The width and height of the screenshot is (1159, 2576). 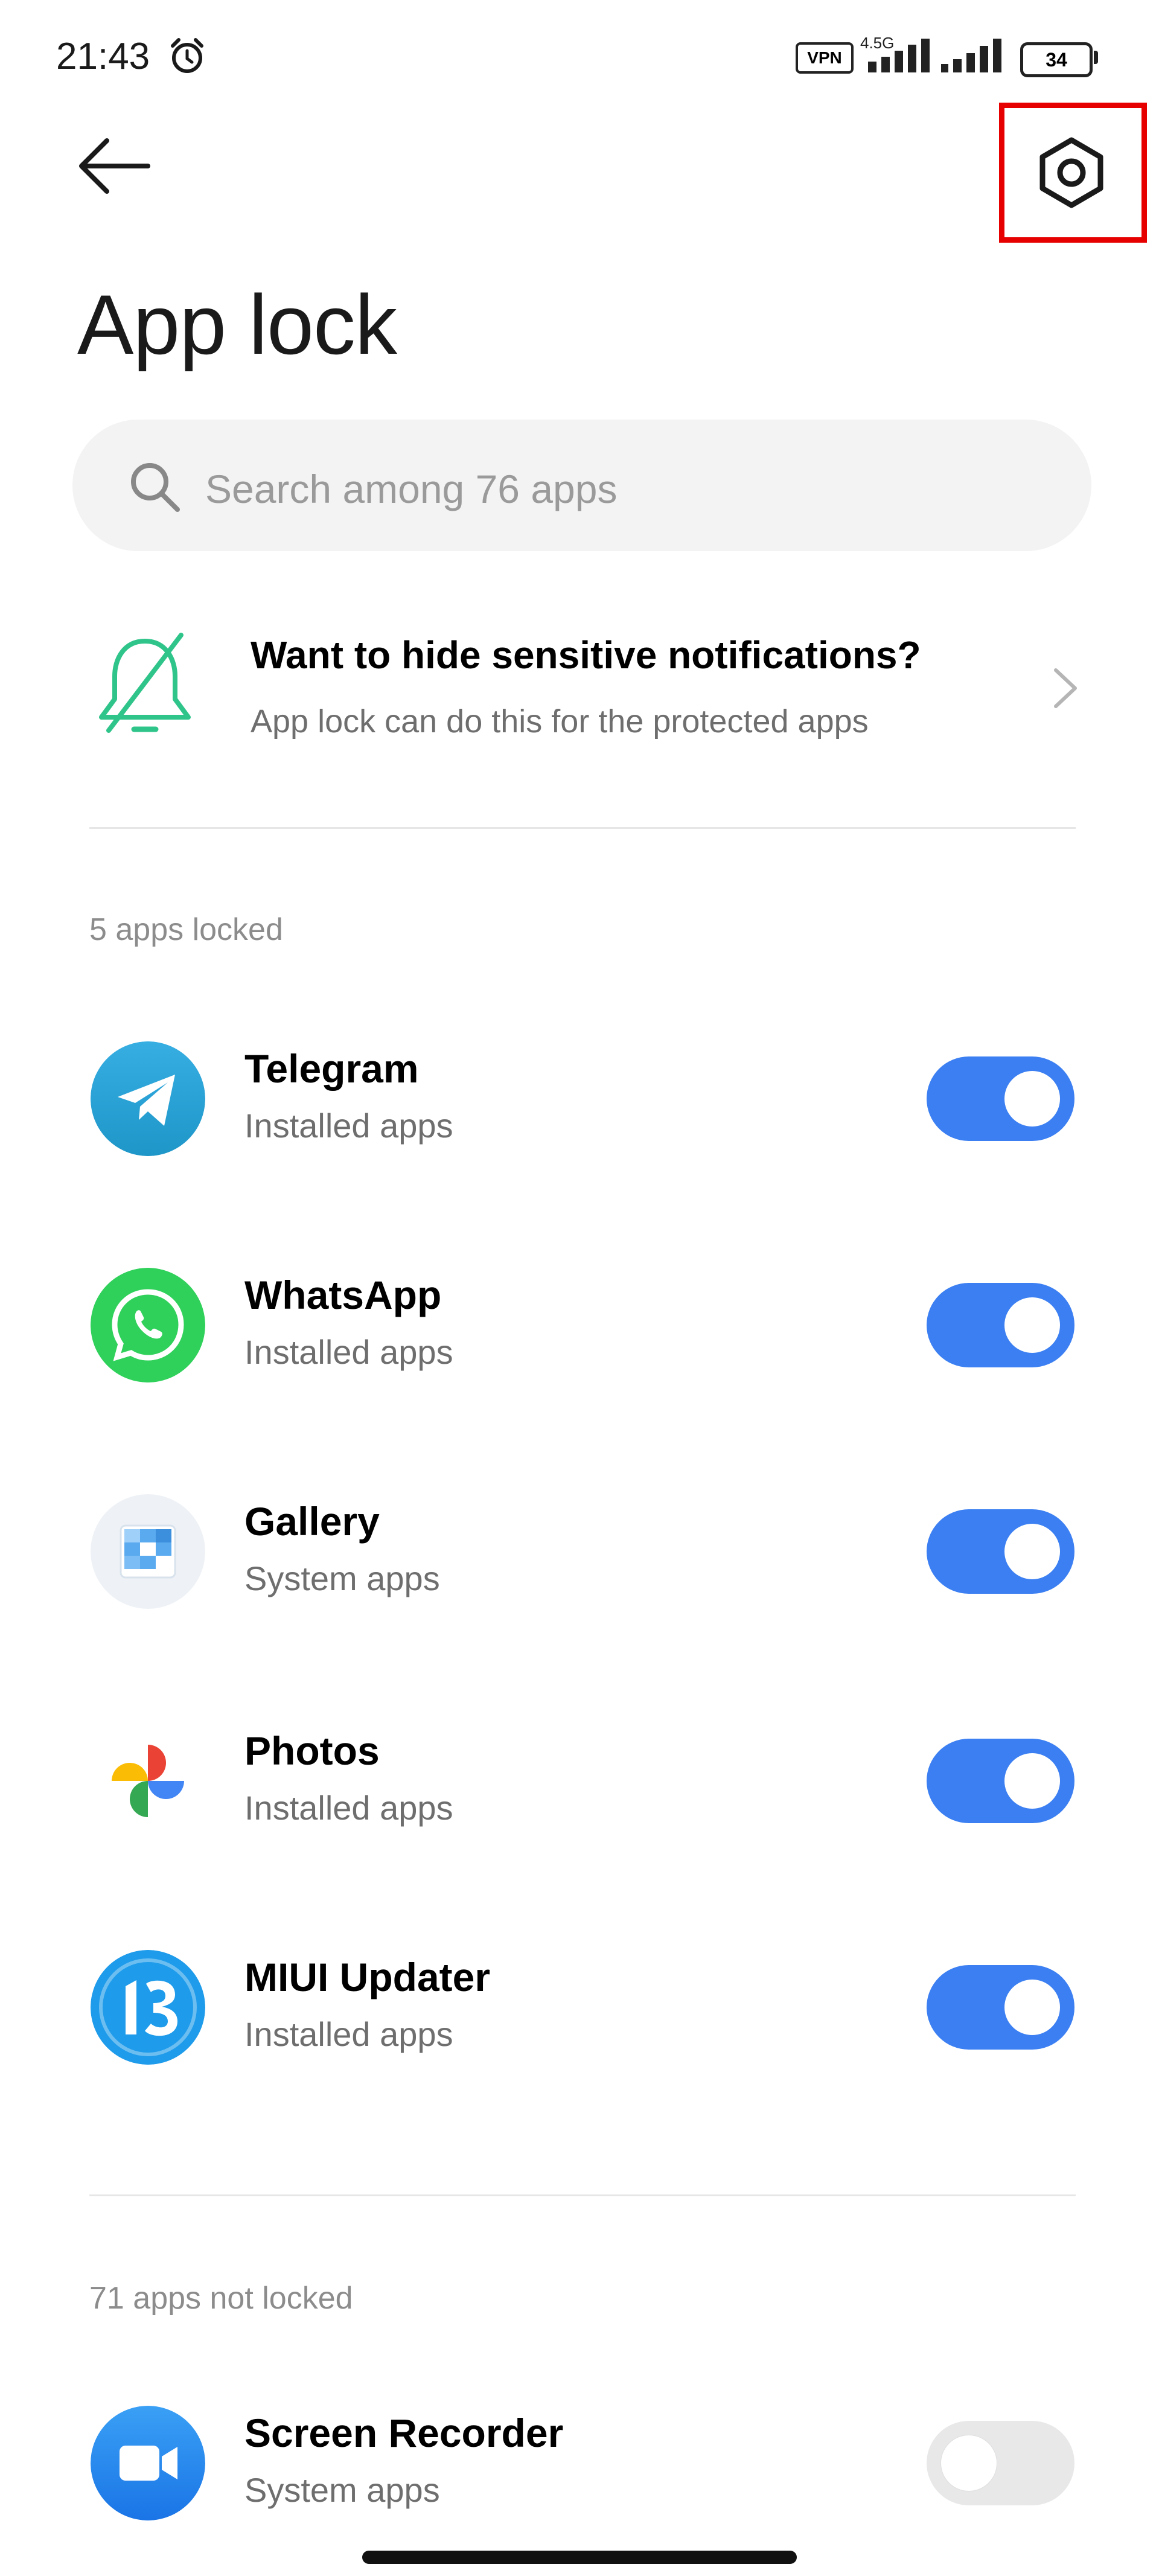 I want to click on list-item: MIUI Updater Installed apps, so click(x=579, y=2049).